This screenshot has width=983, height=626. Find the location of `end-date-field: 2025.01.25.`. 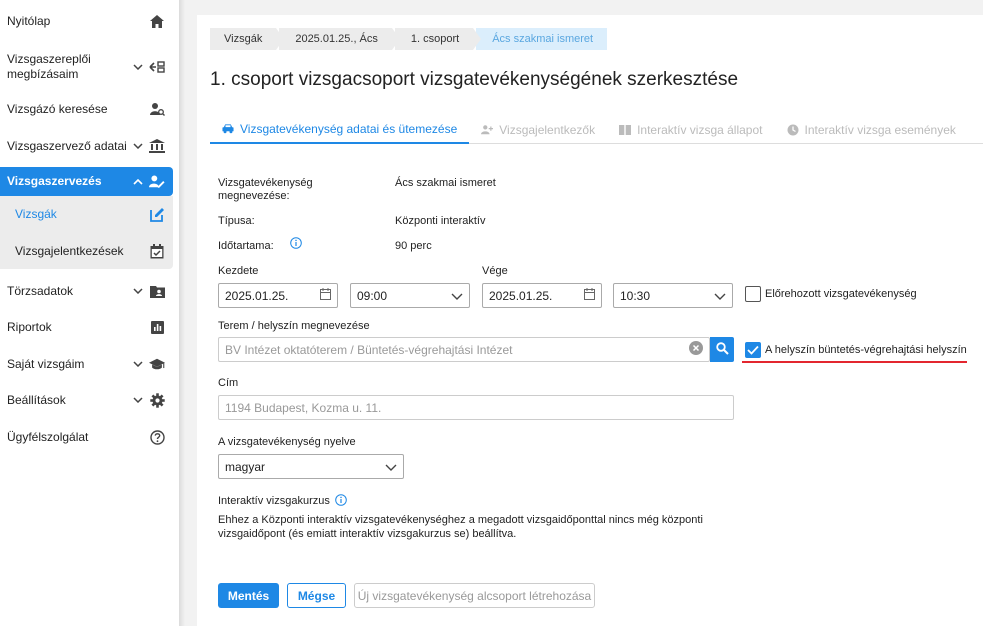

end-date-field: 2025.01.25. is located at coordinates (542, 295).